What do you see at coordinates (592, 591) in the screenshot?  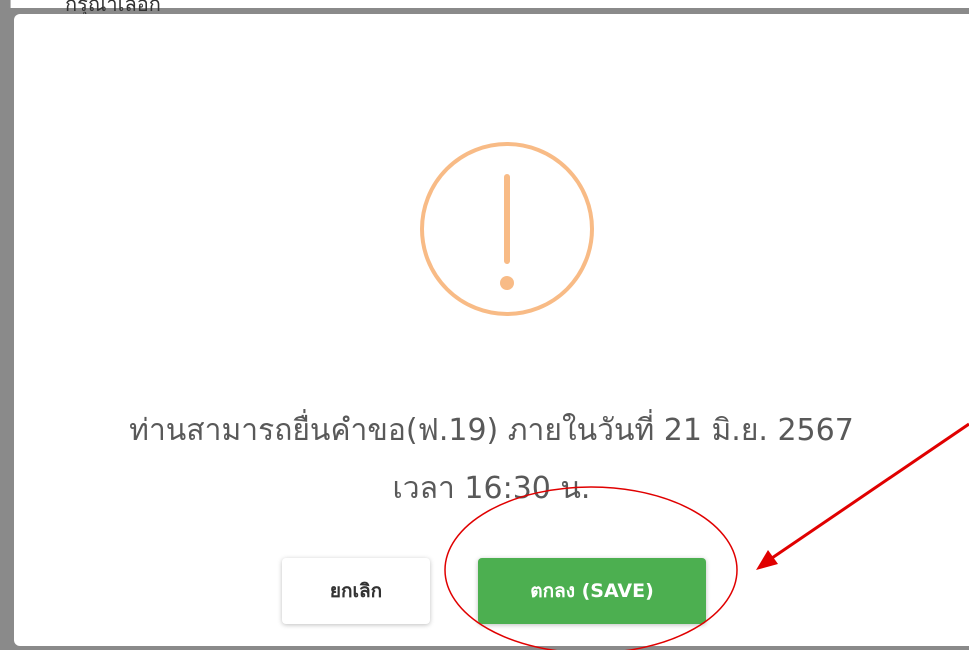 I see `confirm-save-button: ตกลง (SAVE)` at bounding box center [592, 591].